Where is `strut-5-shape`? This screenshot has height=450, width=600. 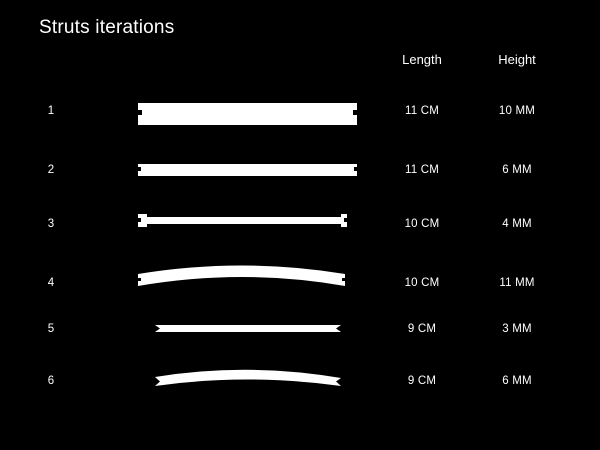
strut-5-shape is located at coordinates (248, 328).